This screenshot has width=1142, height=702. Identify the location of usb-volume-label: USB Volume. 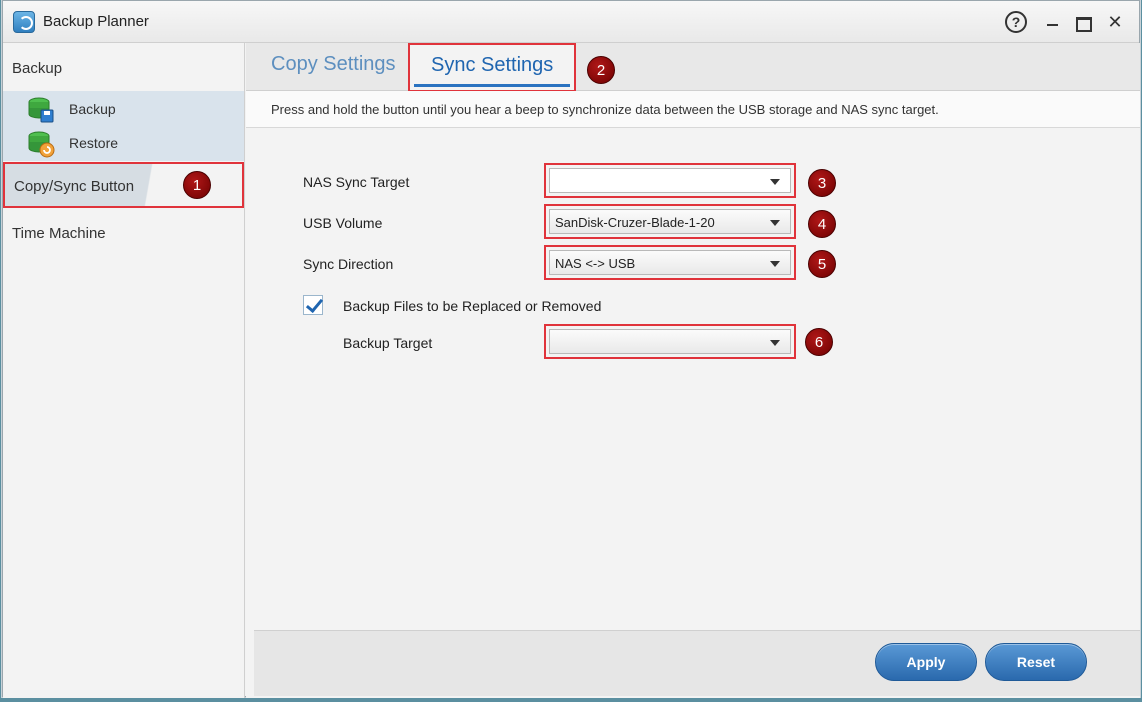
(343, 223).